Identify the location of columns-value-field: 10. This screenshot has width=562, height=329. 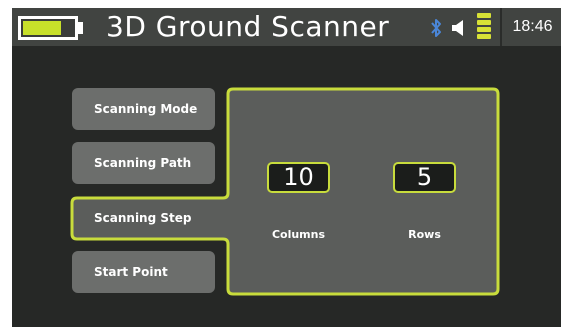
(298, 177).